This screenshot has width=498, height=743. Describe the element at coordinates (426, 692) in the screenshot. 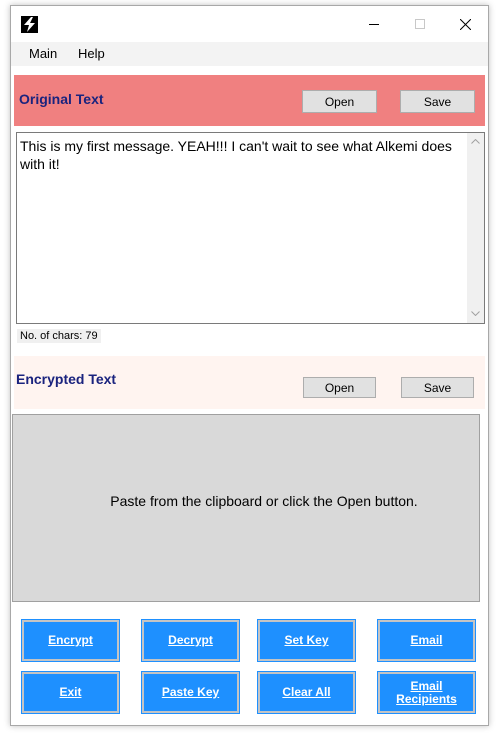

I see `email-recipients-button: Email Recipients` at that location.